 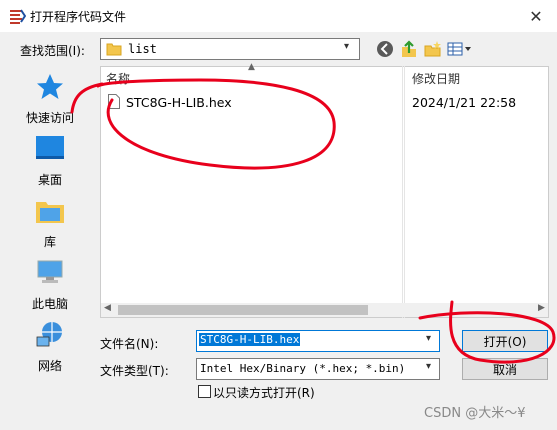 I want to click on annotation-open-circle, so click(x=487, y=332).